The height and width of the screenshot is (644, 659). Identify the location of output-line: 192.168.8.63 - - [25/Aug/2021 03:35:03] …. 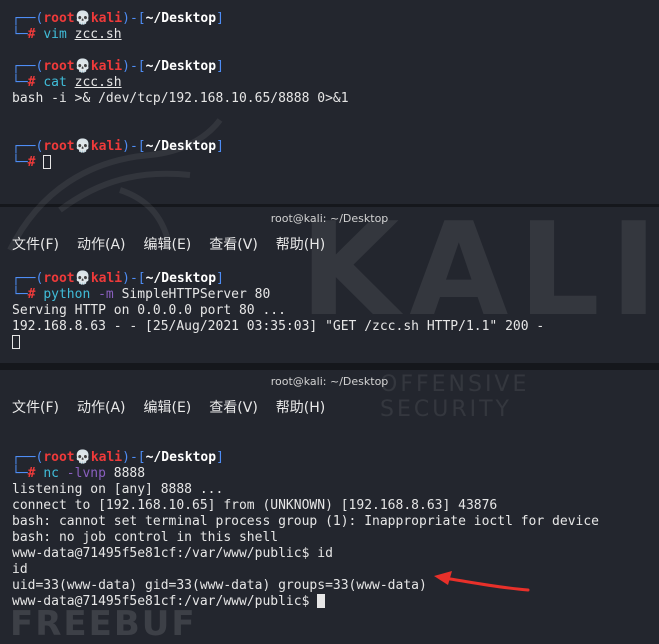
(278, 326).